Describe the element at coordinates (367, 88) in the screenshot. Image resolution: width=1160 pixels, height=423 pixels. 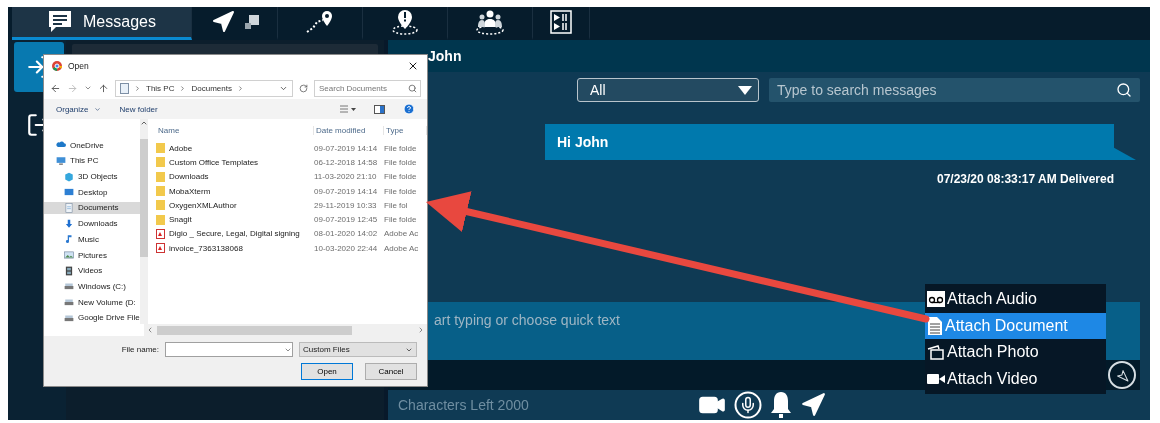
I see `search-documents-field: Search Documents` at that location.